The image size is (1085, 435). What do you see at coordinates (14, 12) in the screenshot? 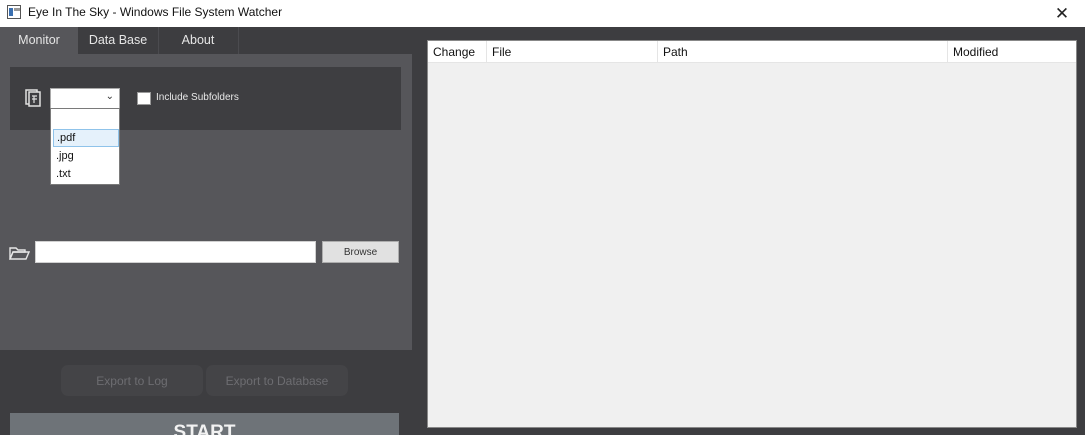
I see `app-window-icon` at bounding box center [14, 12].